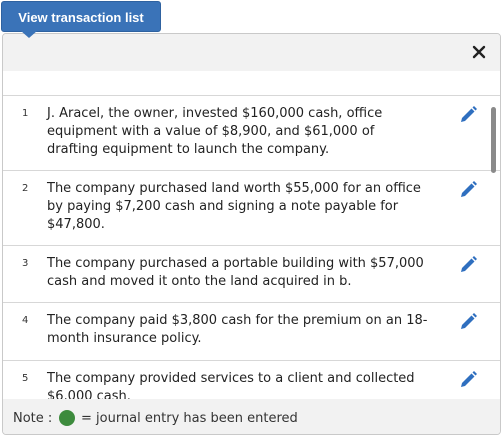 The width and height of the screenshot is (502, 436). I want to click on list-spacer, so click(251, 83).